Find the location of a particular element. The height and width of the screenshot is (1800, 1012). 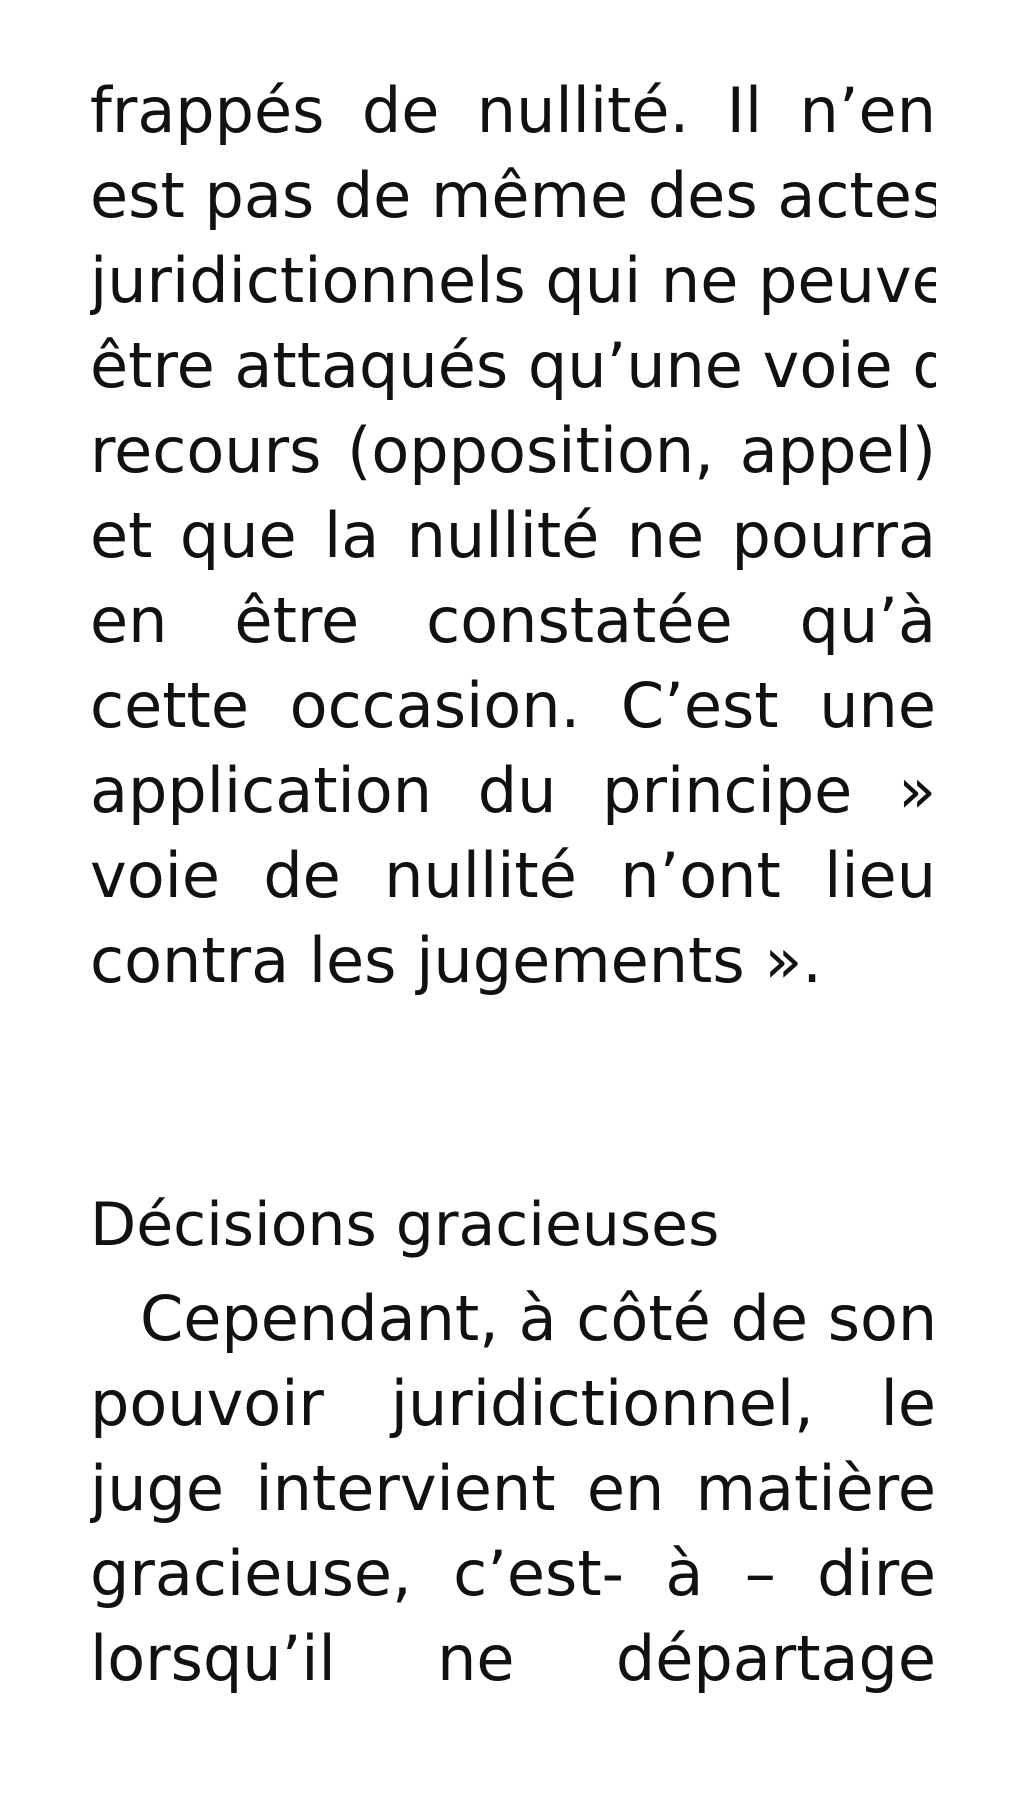

text-line: cette occasion. C’est une is located at coordinates (513, 705).